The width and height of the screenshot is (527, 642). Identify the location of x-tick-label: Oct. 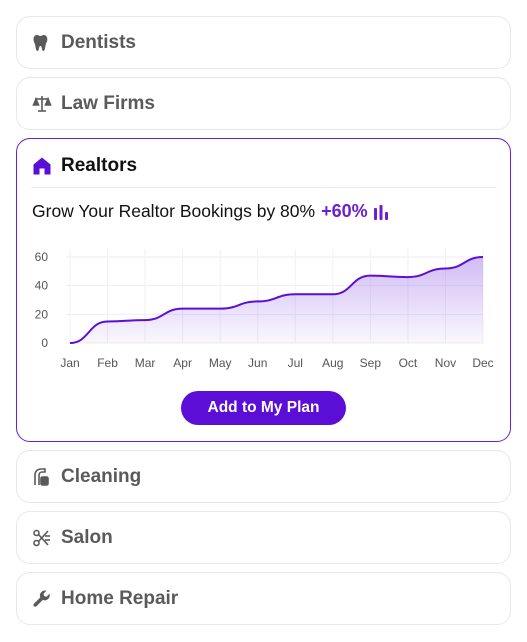
(408, 363).